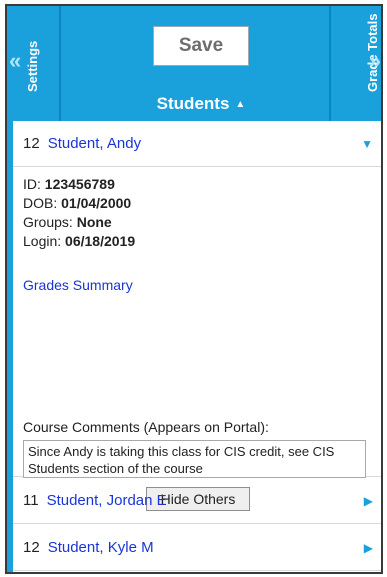  What do you see at coordinates (42, 241) in the screenshot?
I see `login-label: Login:` at bounding box center [42, 241].